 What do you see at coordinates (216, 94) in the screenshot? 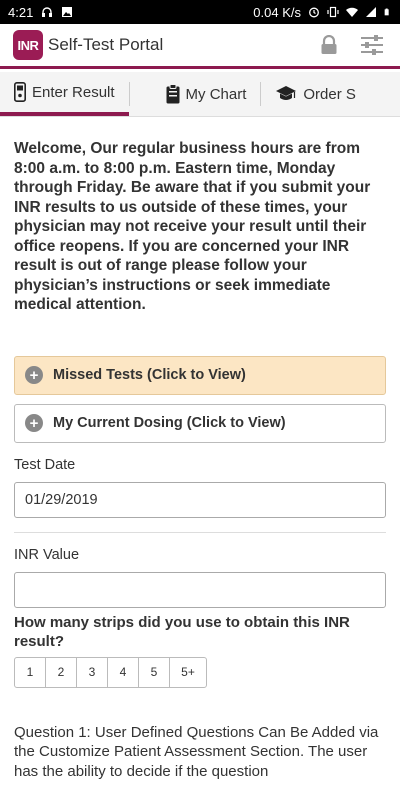
I see `tab-label: My Chart` at bounding box center [216, 94].